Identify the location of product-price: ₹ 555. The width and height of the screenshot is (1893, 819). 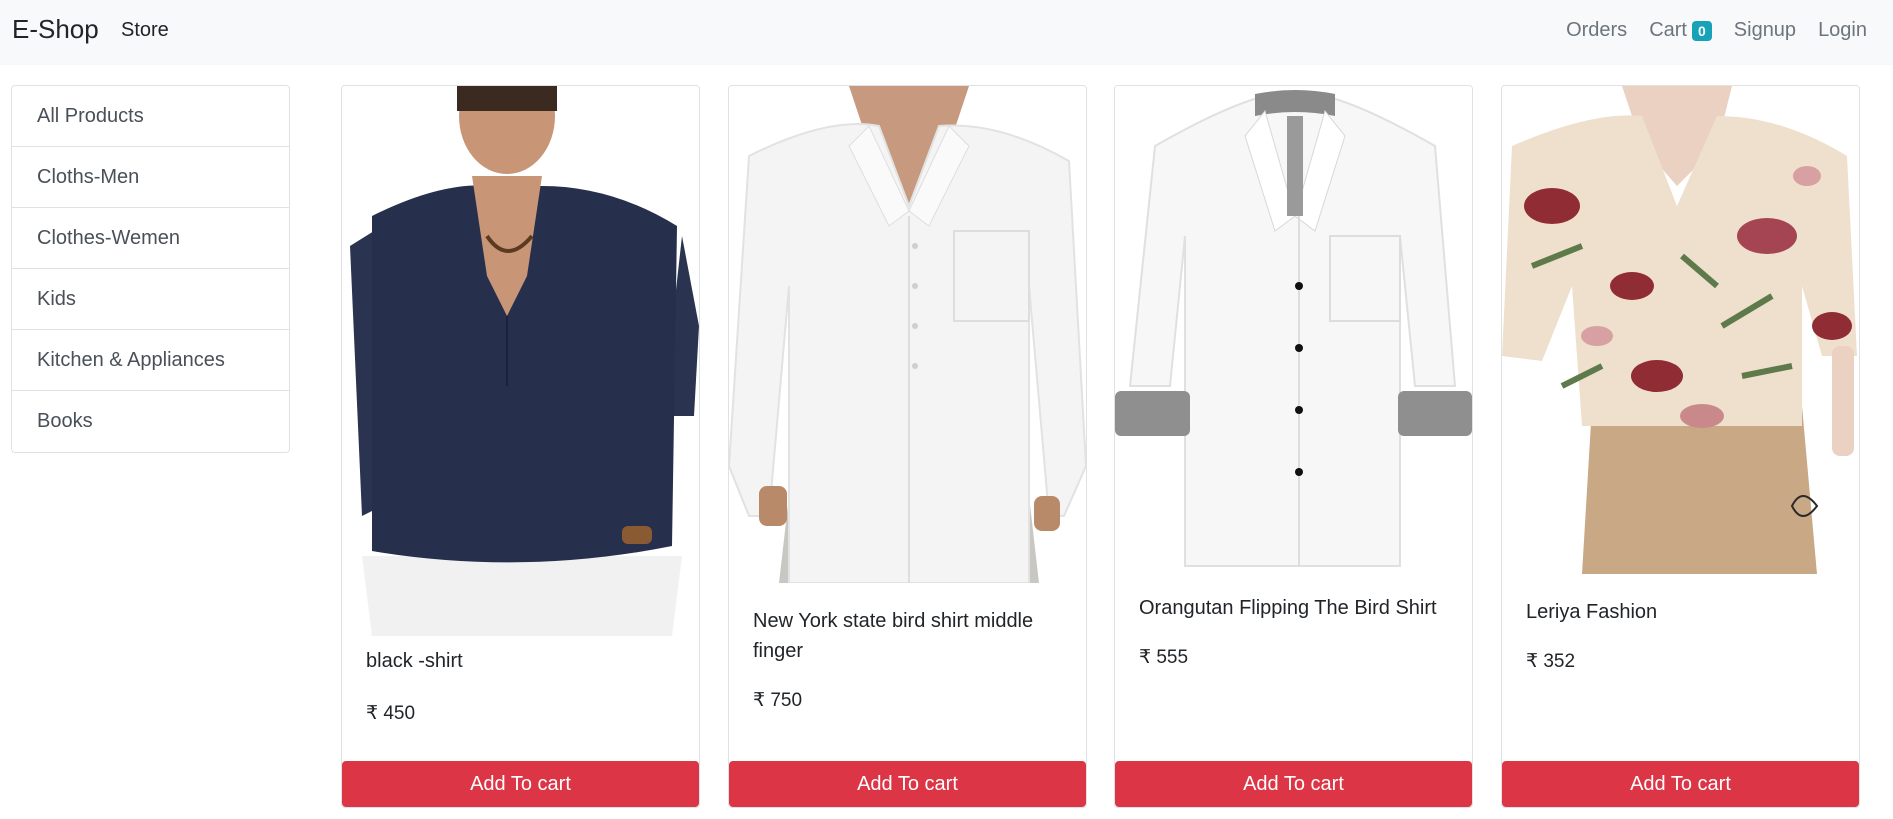
(1164, 657).